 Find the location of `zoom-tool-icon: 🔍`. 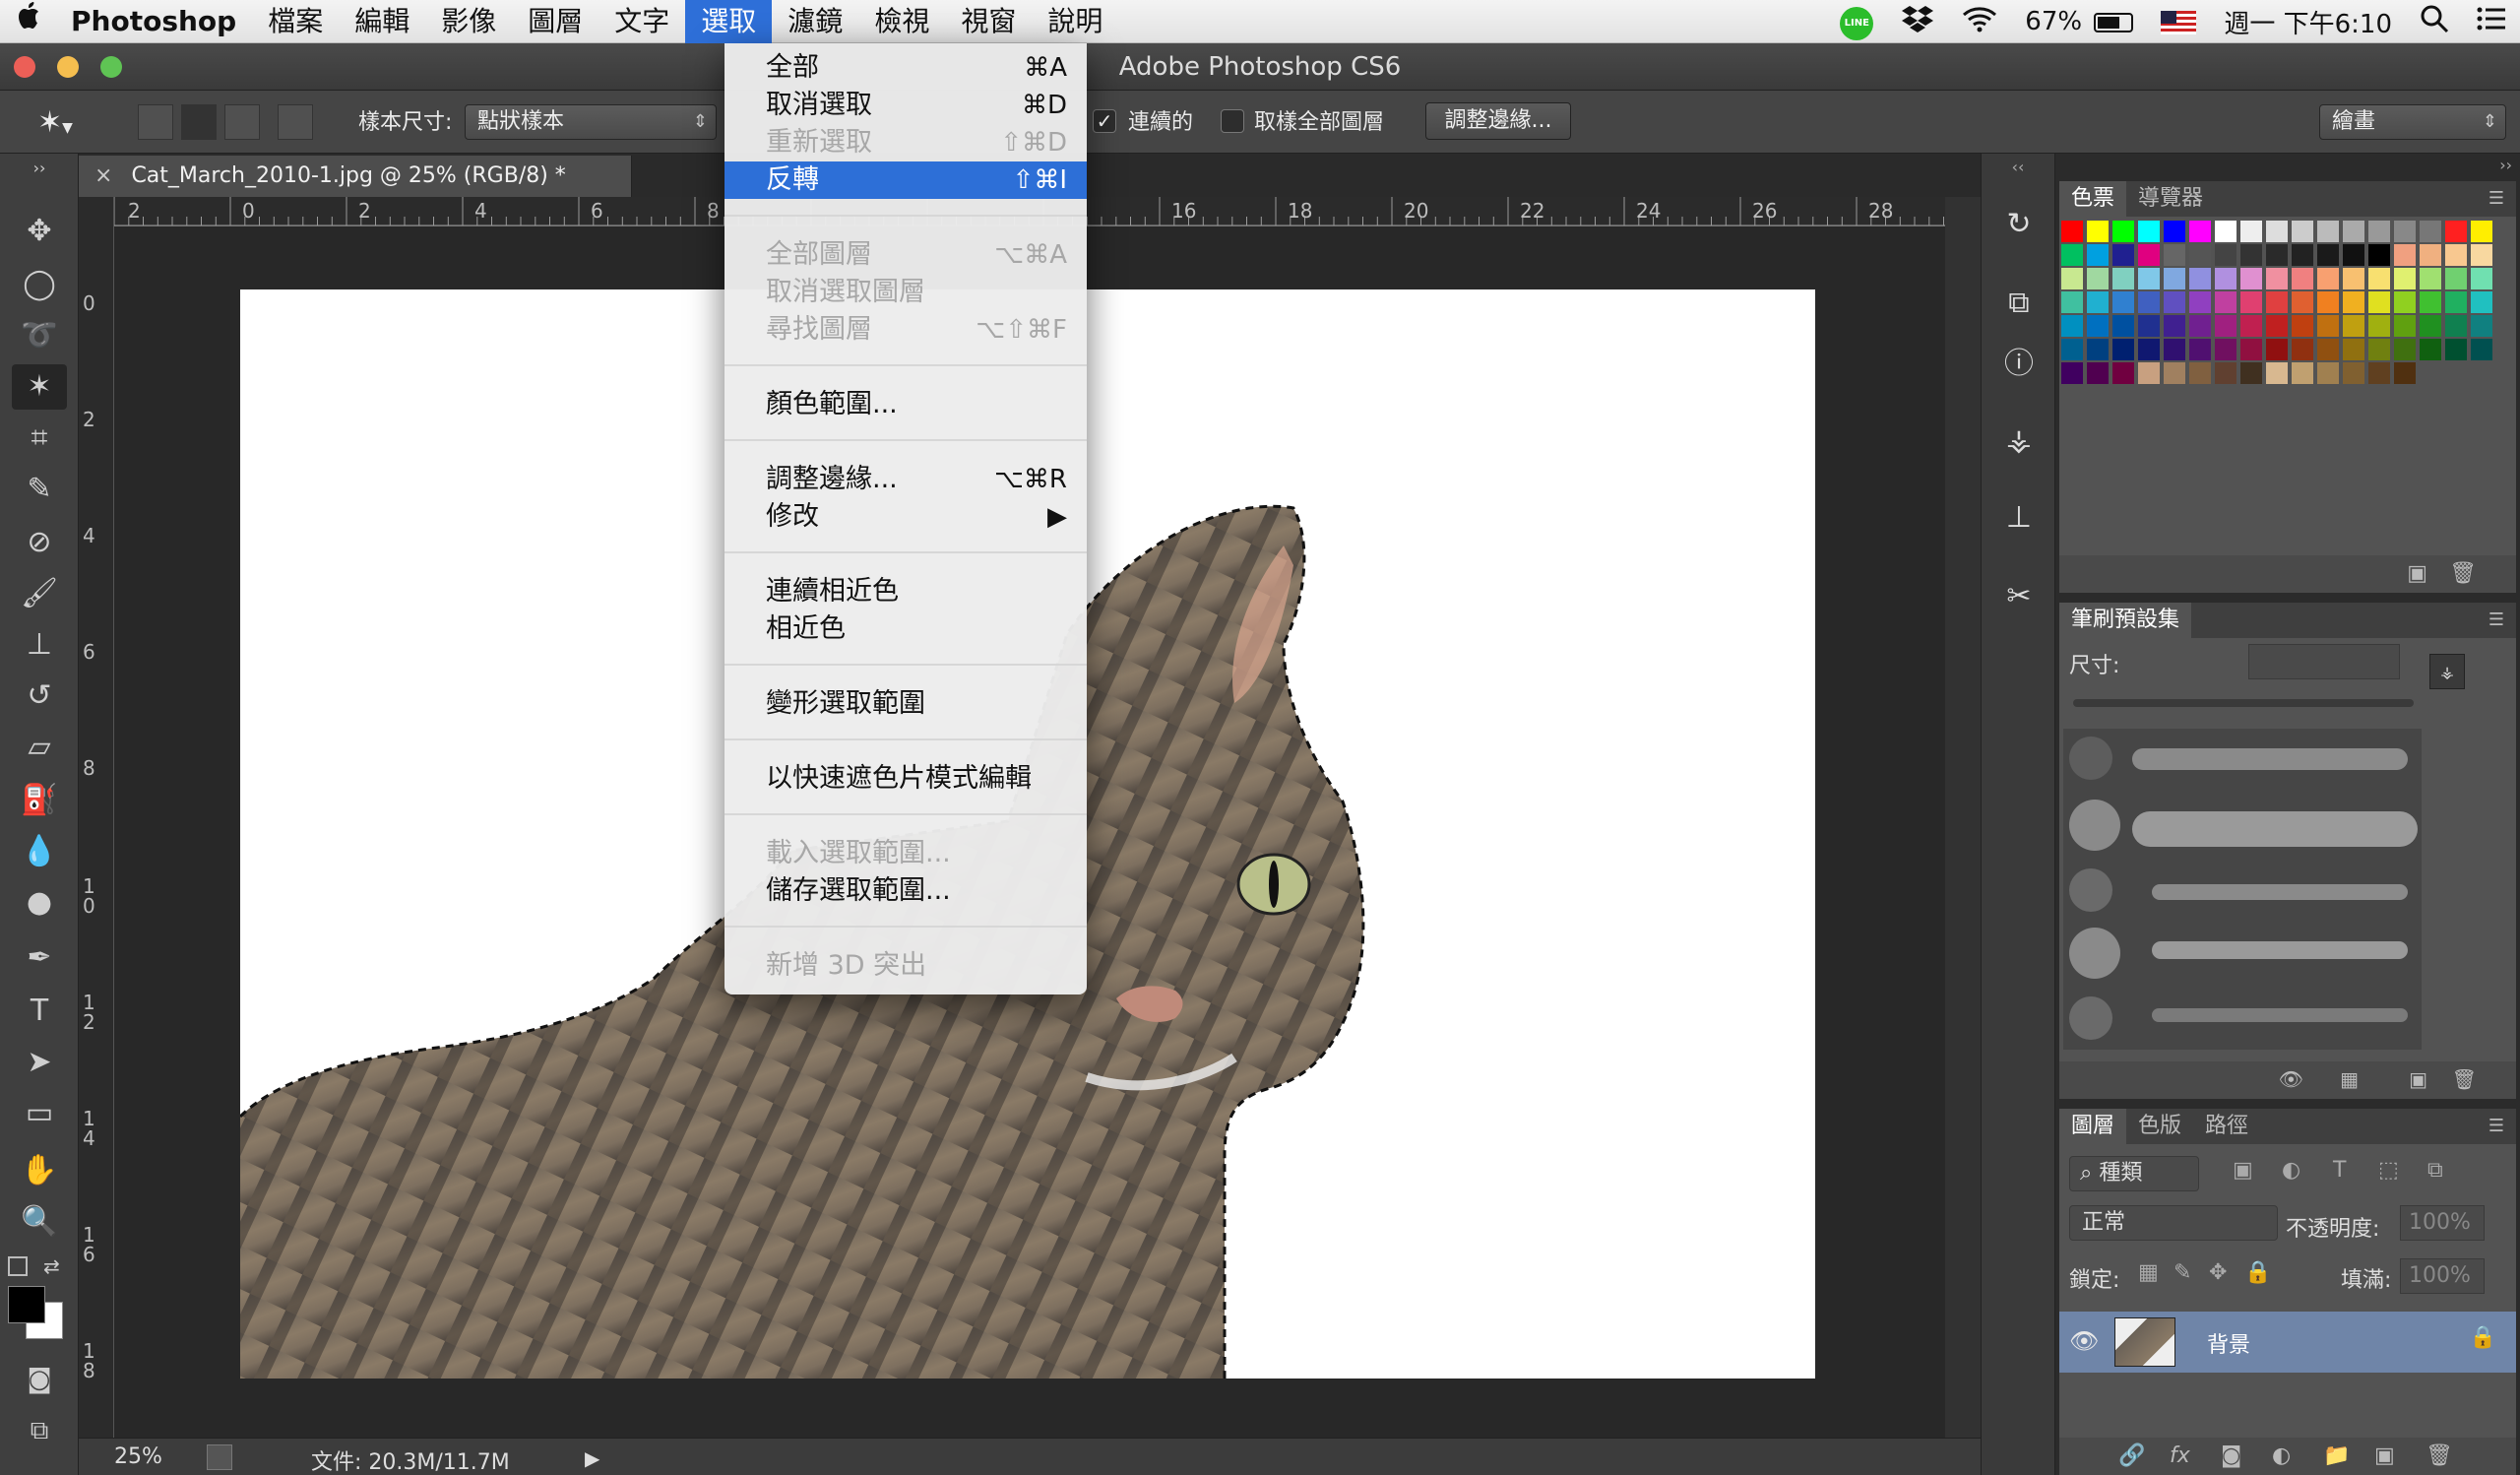

zoom-tool-icon: 🔍 is located at coordinates (39, 1222).